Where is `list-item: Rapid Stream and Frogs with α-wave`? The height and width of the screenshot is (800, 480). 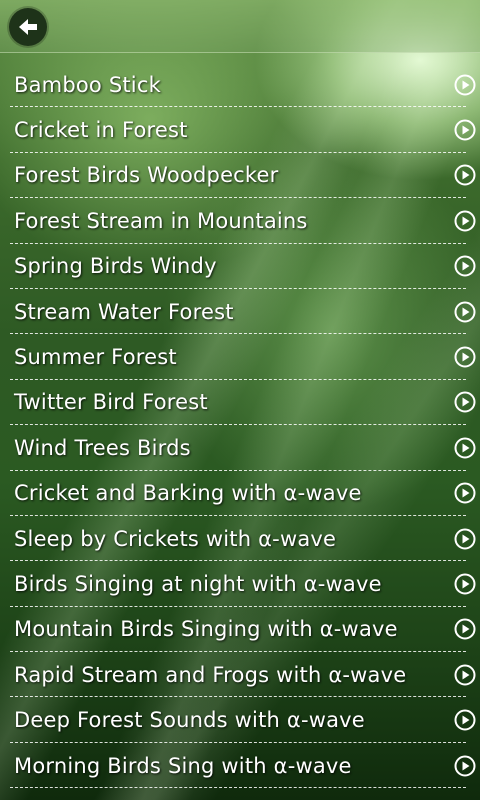
list-item: Rapid Stream and Frogs with α-wave is located at coordinates (240, 675).